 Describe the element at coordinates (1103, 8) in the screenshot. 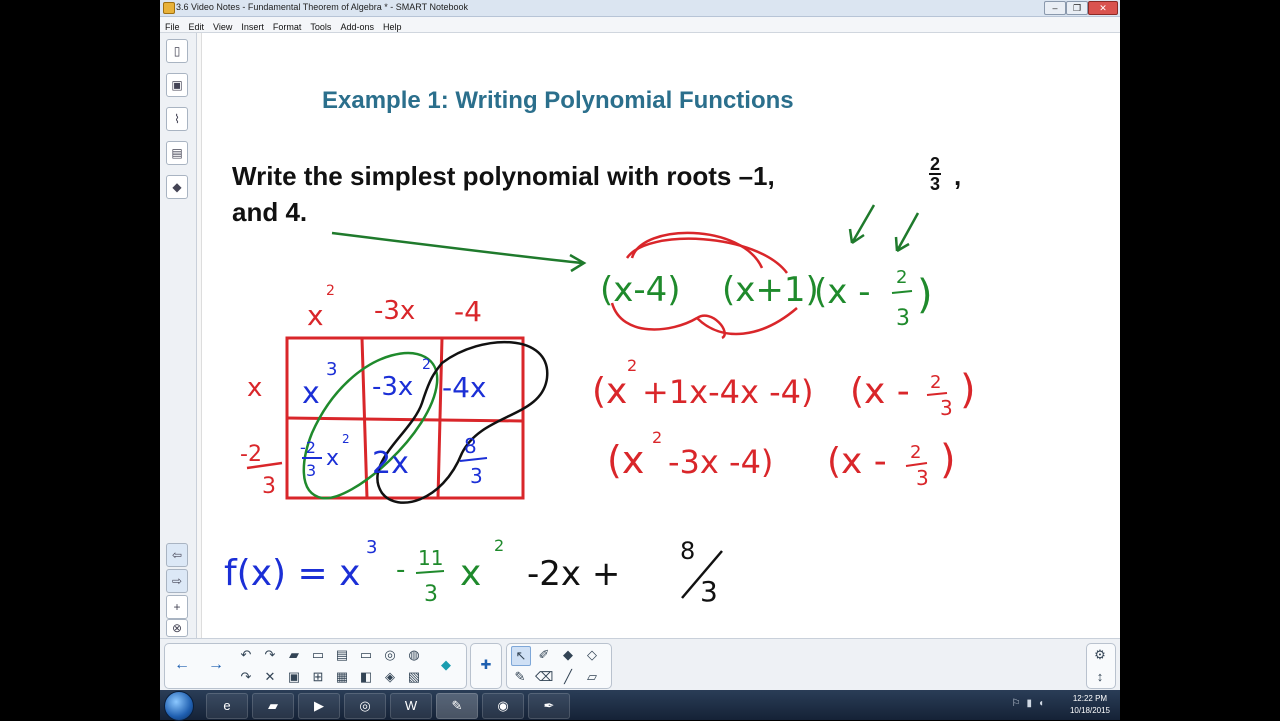

I see `close-button: ✕` at that location.